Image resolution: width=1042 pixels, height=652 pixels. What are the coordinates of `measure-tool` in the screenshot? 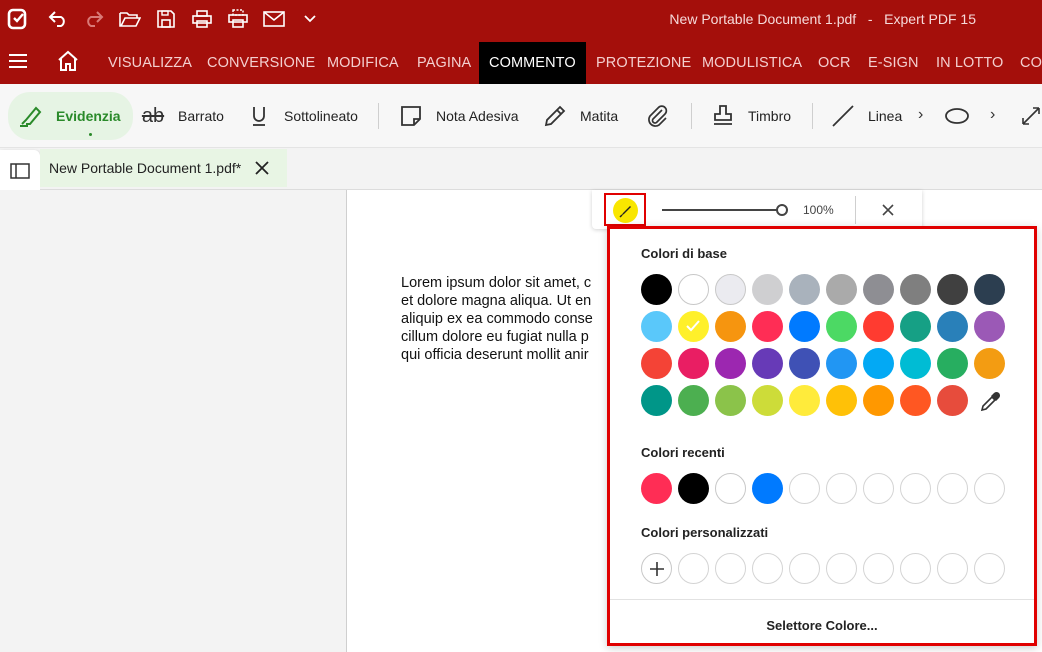 It's located at (1030, 115).